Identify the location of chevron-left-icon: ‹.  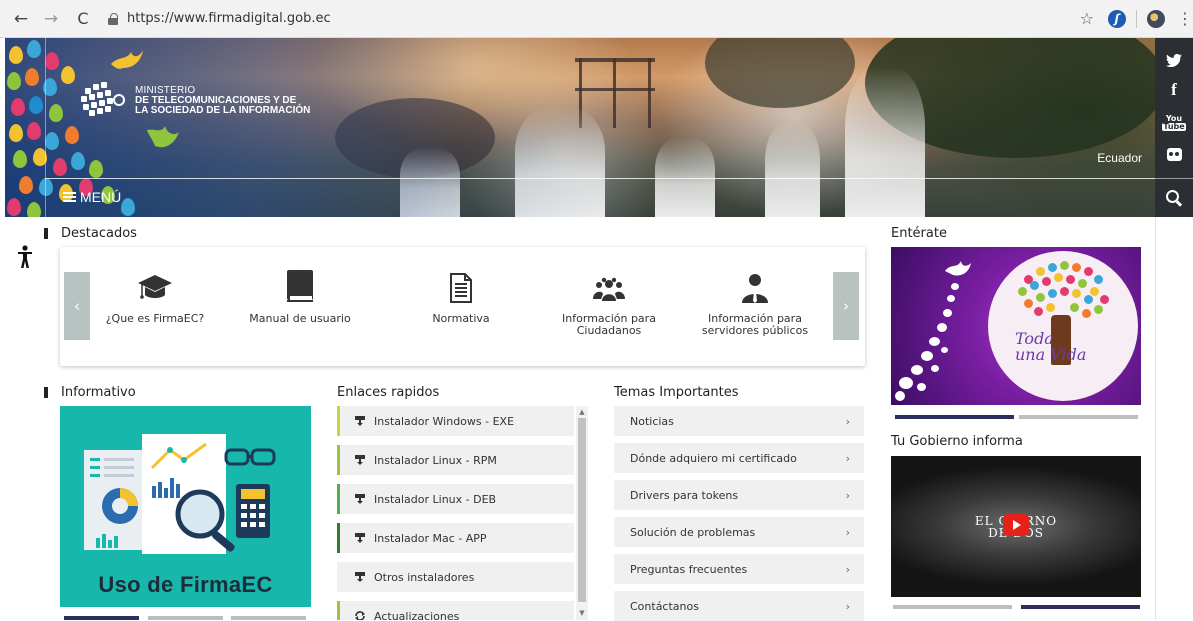
(77, 306).